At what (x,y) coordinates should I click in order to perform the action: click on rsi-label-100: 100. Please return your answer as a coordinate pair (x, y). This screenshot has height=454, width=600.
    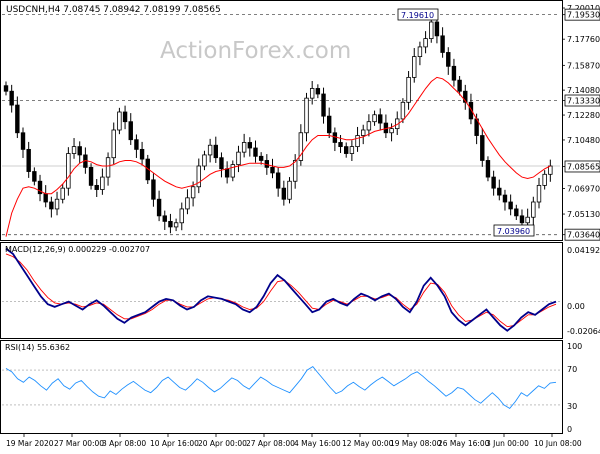
    Looking at the image, I should click on (574, 346).